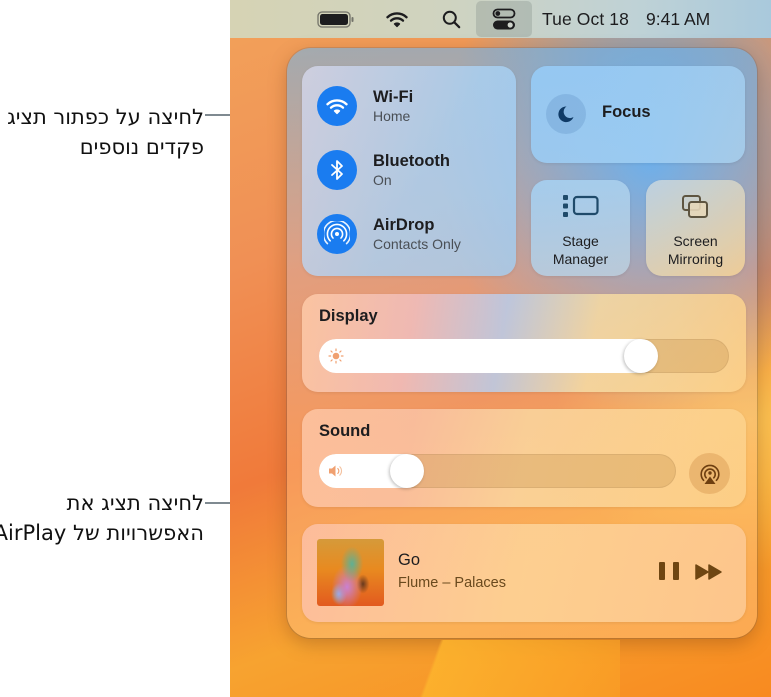  What do you see at coordinates (524, 573) in the screenshot?
I see `now-playing-module: Go Flume – Palaces` at bounding box center [524, 573].